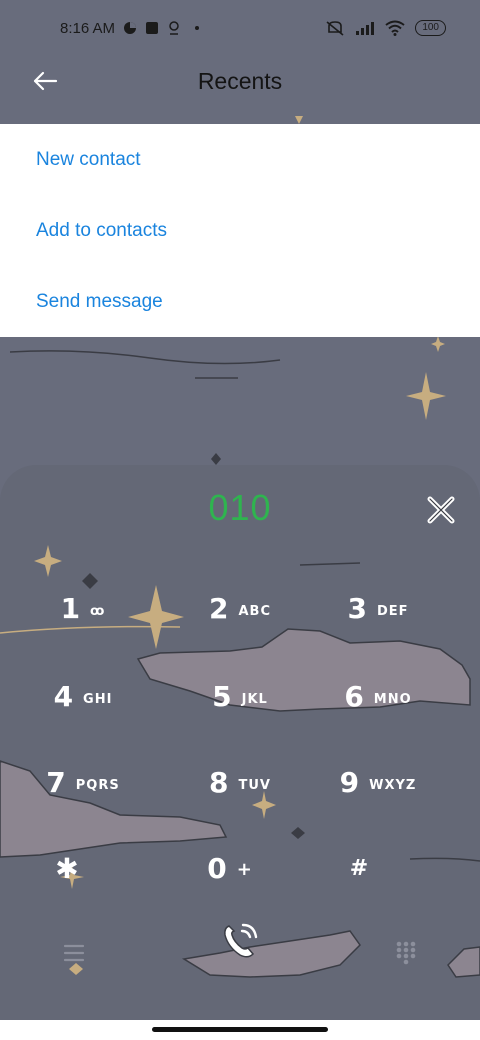 This screenshot has height=1040, width=480. I want to click on menu-item-send-message: Send message, so click(240, 301).